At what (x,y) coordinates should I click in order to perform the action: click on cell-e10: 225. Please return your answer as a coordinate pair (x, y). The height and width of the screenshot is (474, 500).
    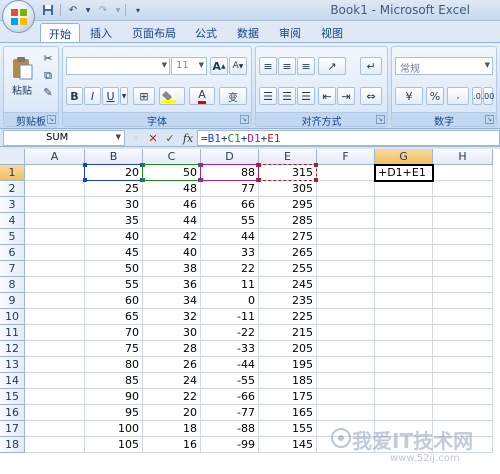
    Looking at the image, I should click on (288, 317).